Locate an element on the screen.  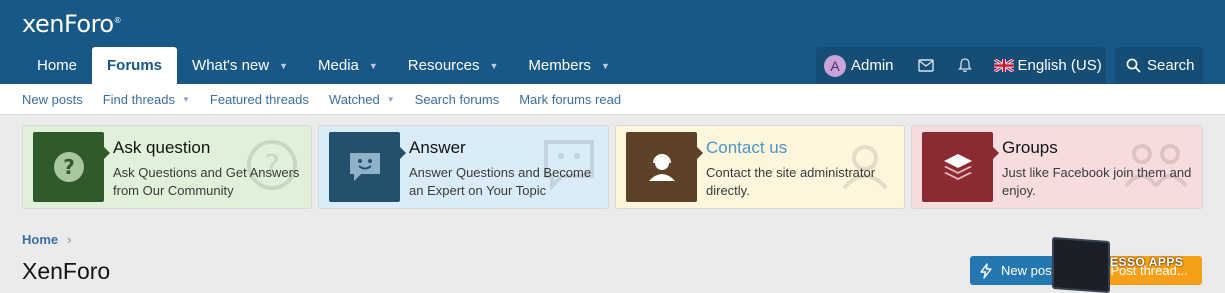
uk-flag-icon is located at coordinates (1003, 65).